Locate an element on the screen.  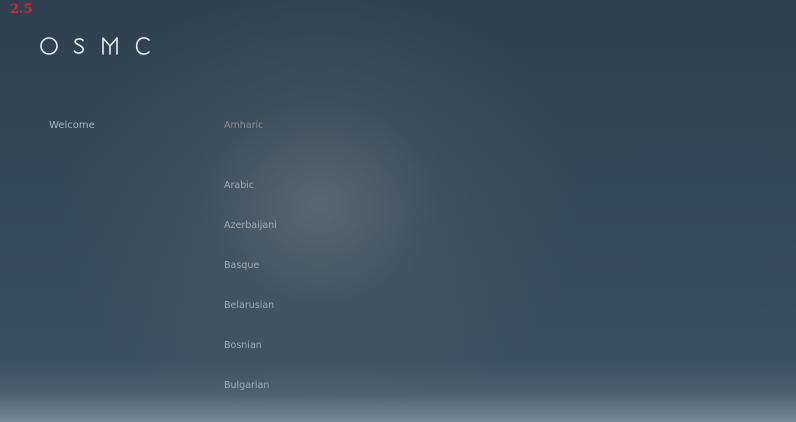
language-item-belarusian: Belarusian is located at coordinates (249, 305).